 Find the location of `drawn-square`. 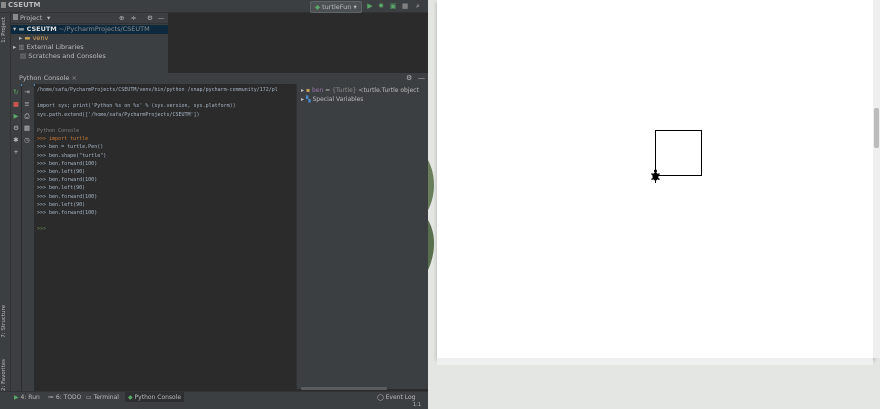

drawn-square is located at coordinates (678, 153).